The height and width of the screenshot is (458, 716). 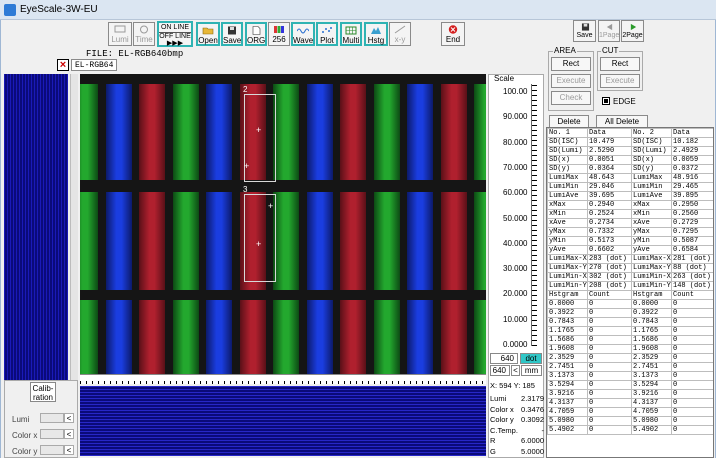 What do you see at coordinates (36, 227) in the screenshot?
I see `overview-strip` at bounding box center [36, 227].